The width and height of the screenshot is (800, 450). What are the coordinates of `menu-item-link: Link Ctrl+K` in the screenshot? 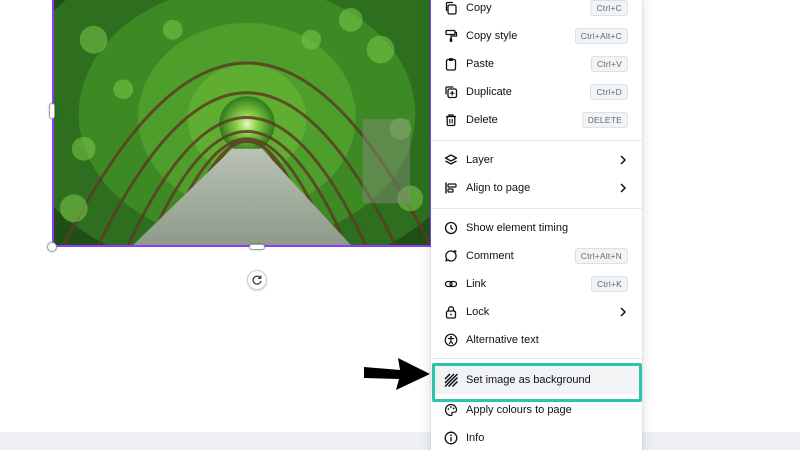 It's located at (536, 284).